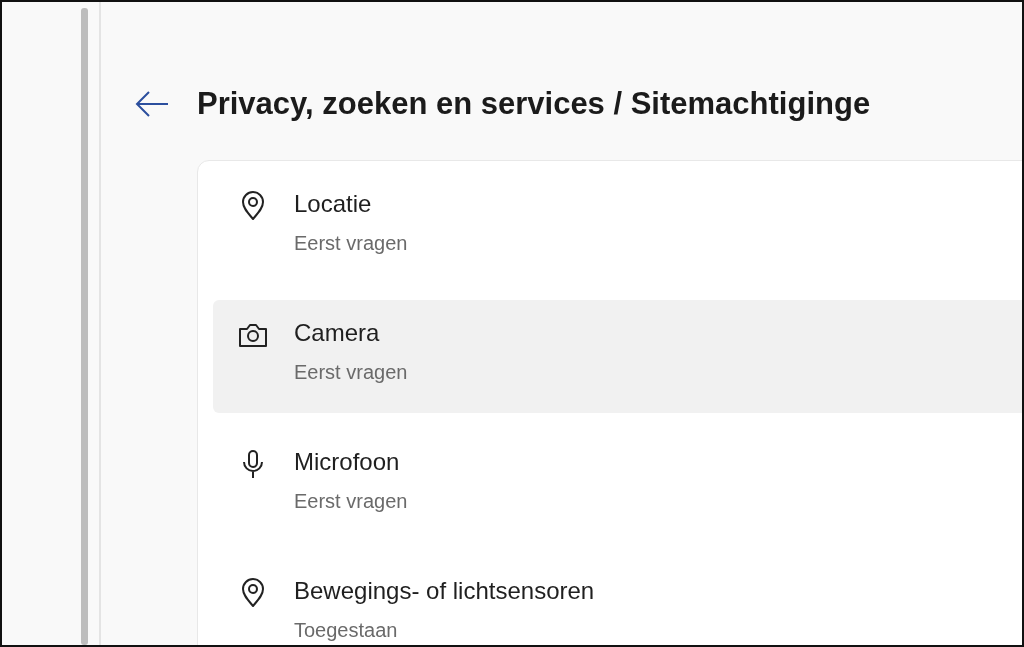 Image resolution: width=1024 pixels, height=647 pixels. What do you see at coordinates (444, 591) in the screenshot?
I see `permission-title: Bewegings- of lichtsensoren` at bounding box center [444, 591].